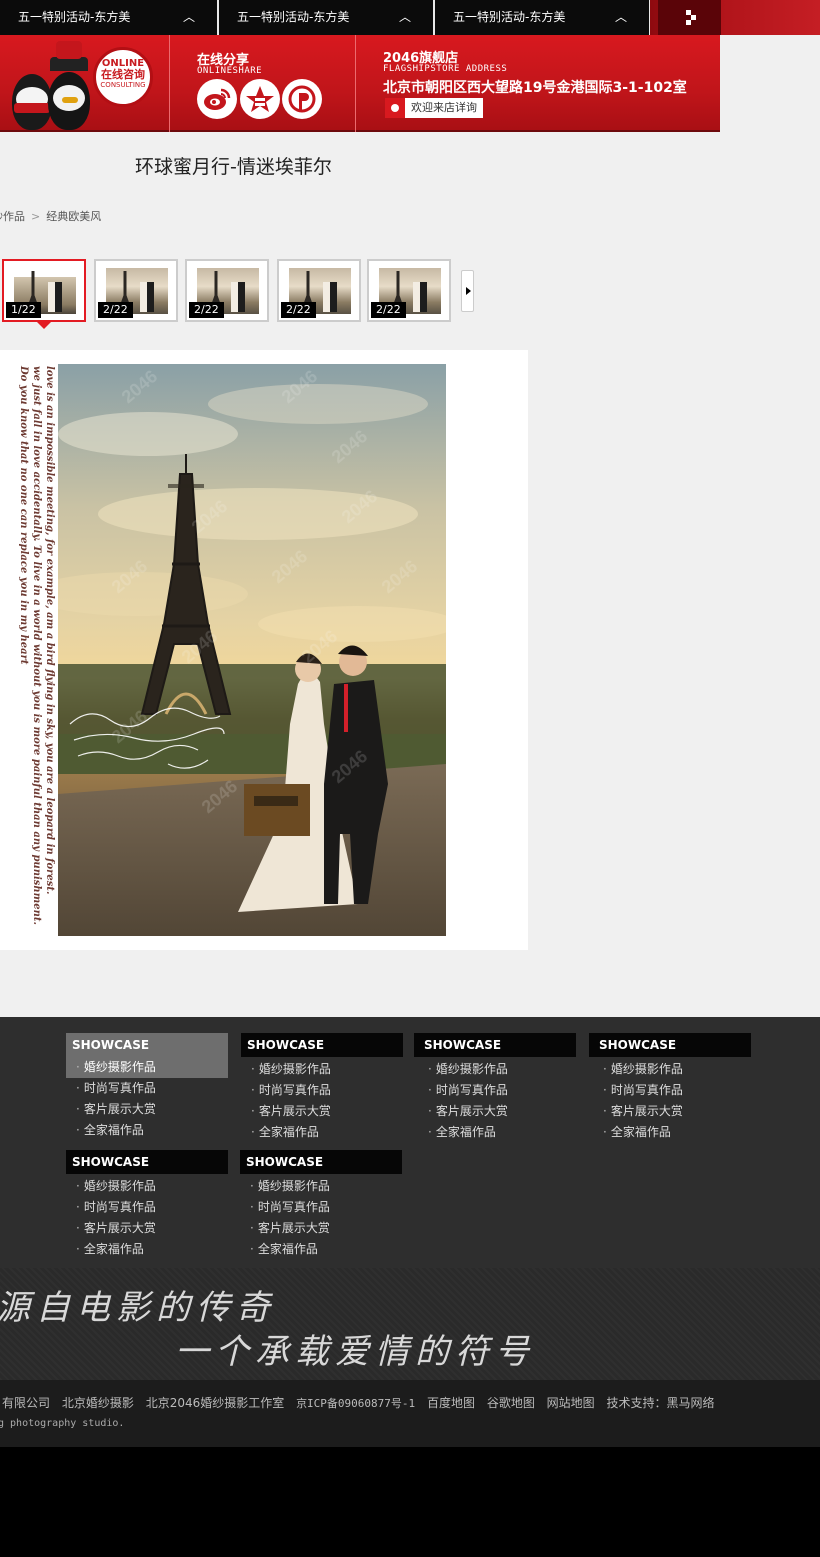 The width and height of the screenshot is (820, 1557). I want to click on copyright-english: g photography studio., so click(62, 1423).